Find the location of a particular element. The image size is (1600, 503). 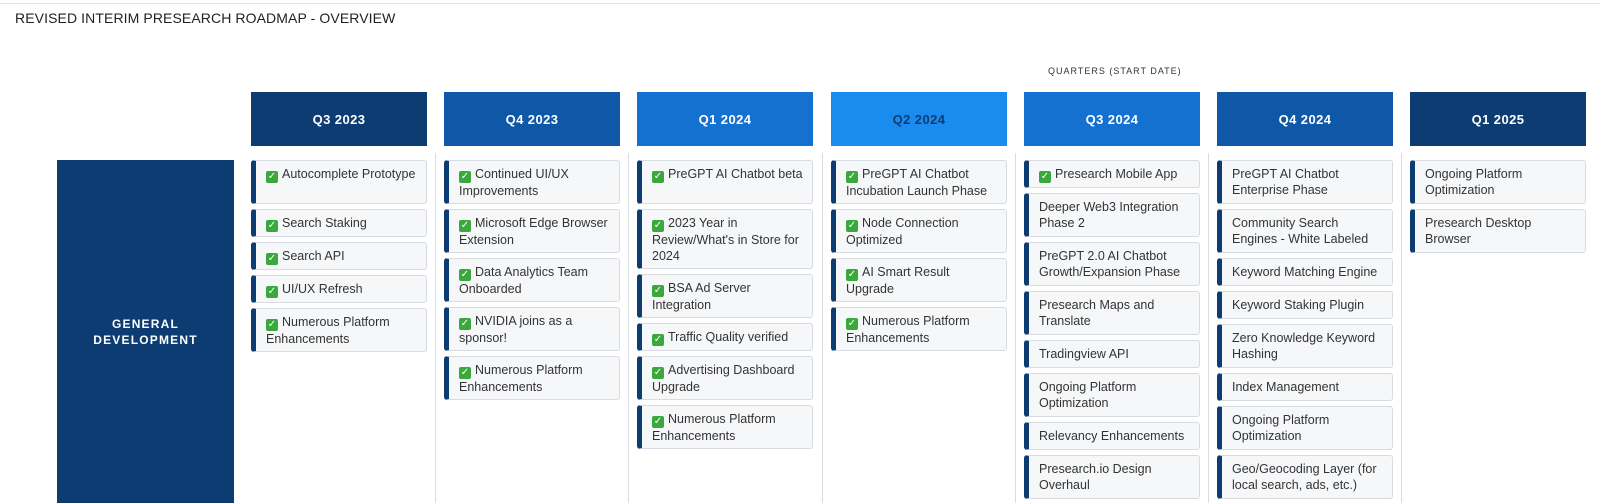

roadmap-item-label: NVIDIA joins as a sponsor! is located at coordinates (516, 329).